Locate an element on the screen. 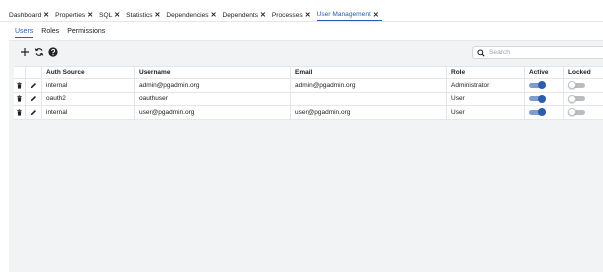 This screenshot has height=272, width=603. tab-label: Dependencies is located at coordinates (187, 15).